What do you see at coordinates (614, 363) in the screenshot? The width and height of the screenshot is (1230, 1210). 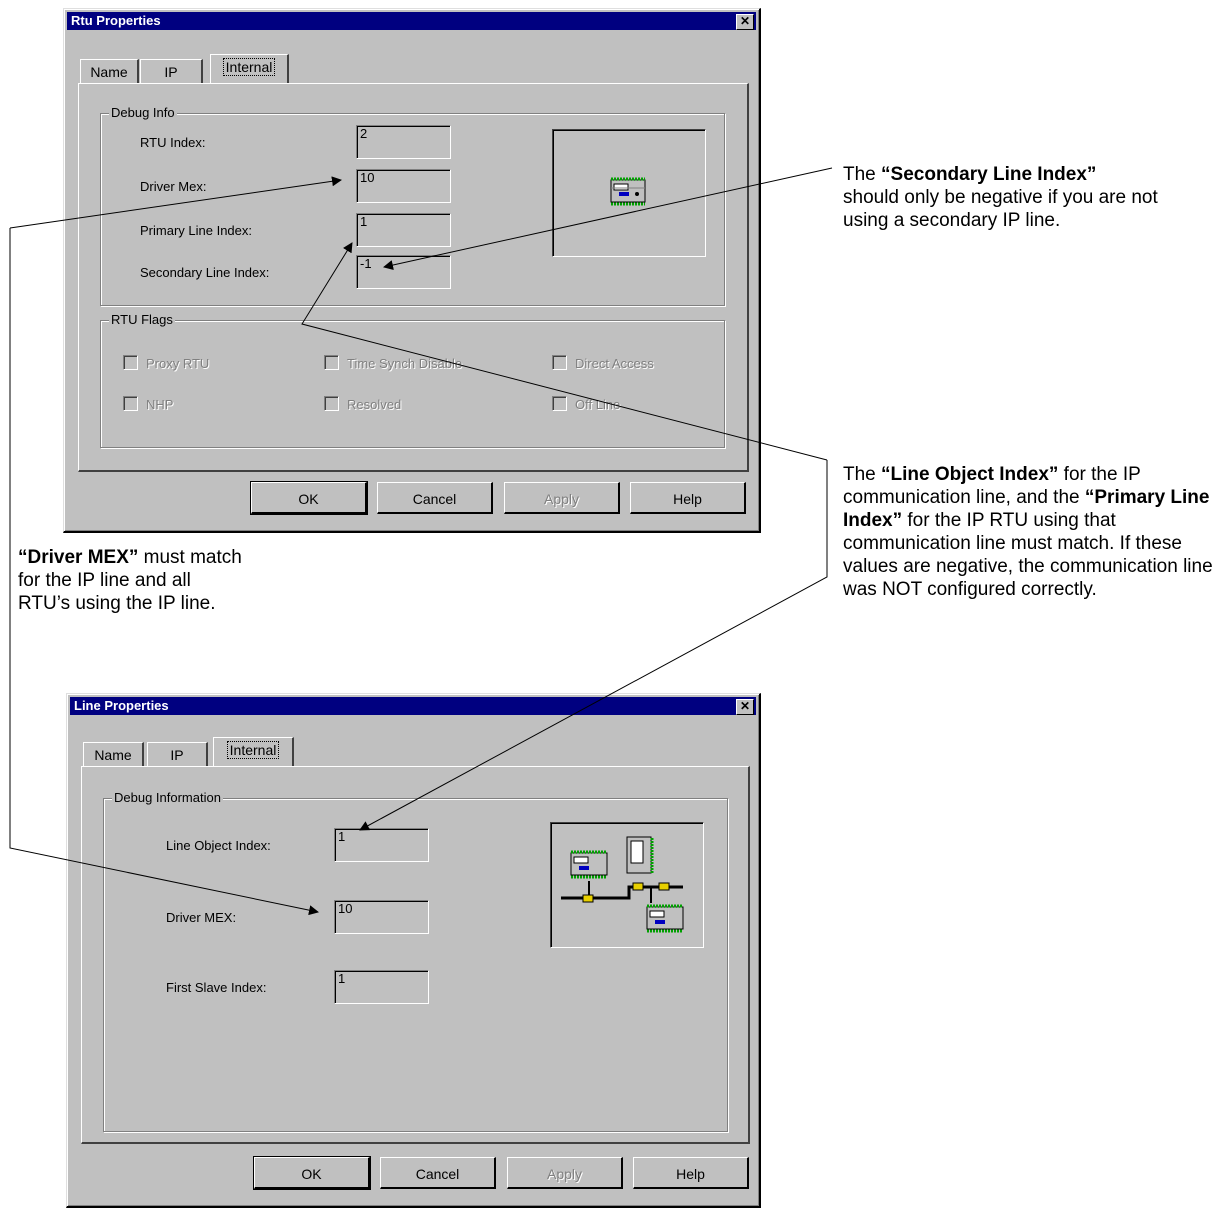 I see `direct-access-checkbox-label: Direct Access` at bounding box center [614, 363].